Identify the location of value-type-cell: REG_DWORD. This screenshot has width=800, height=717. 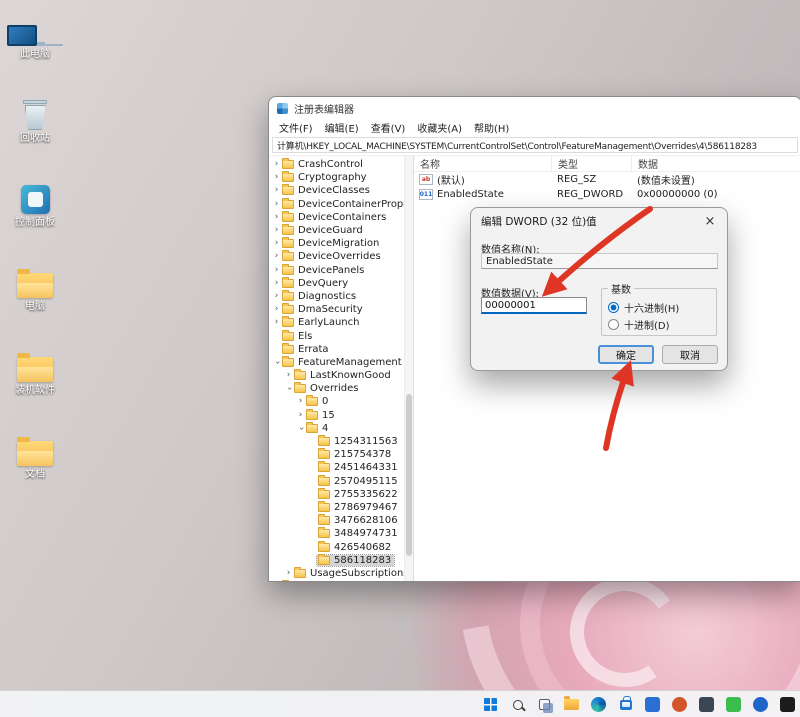
(590, 194).